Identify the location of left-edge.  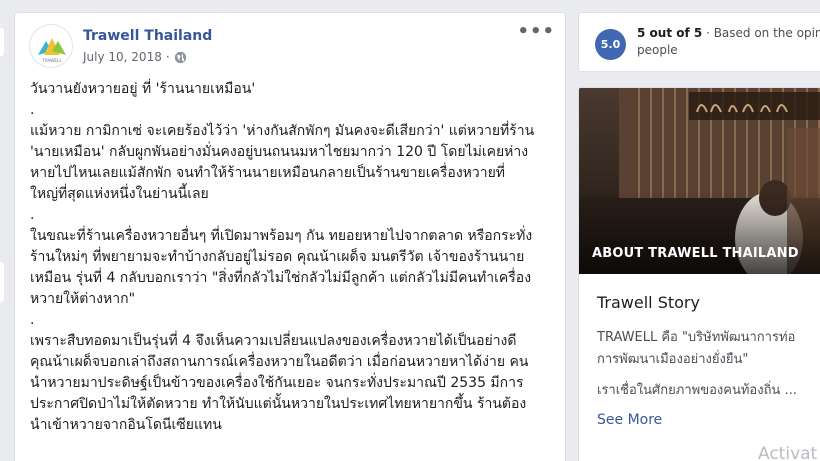
(3, 230).